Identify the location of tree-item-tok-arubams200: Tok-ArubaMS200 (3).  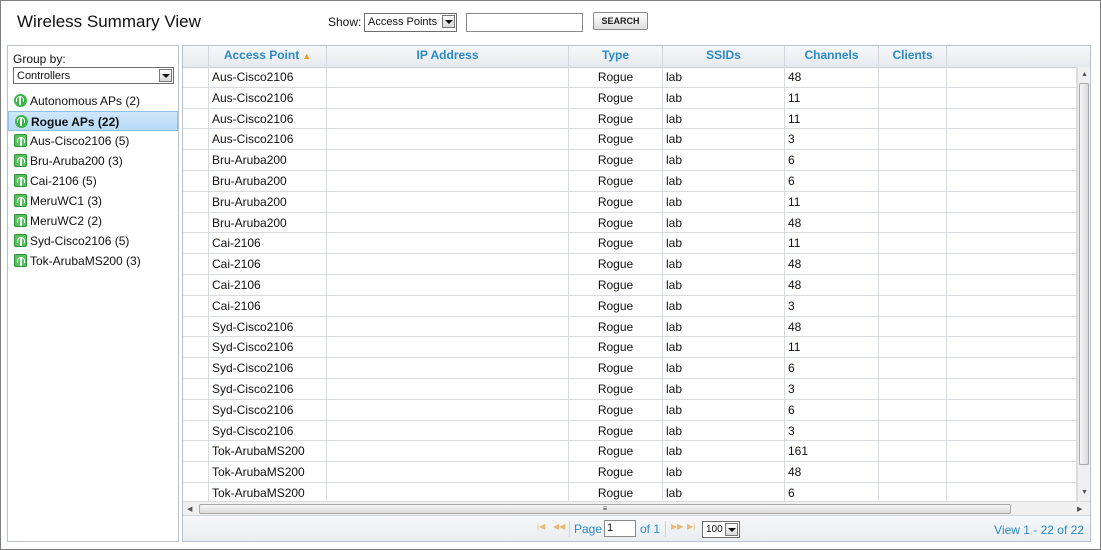
(93, 261).